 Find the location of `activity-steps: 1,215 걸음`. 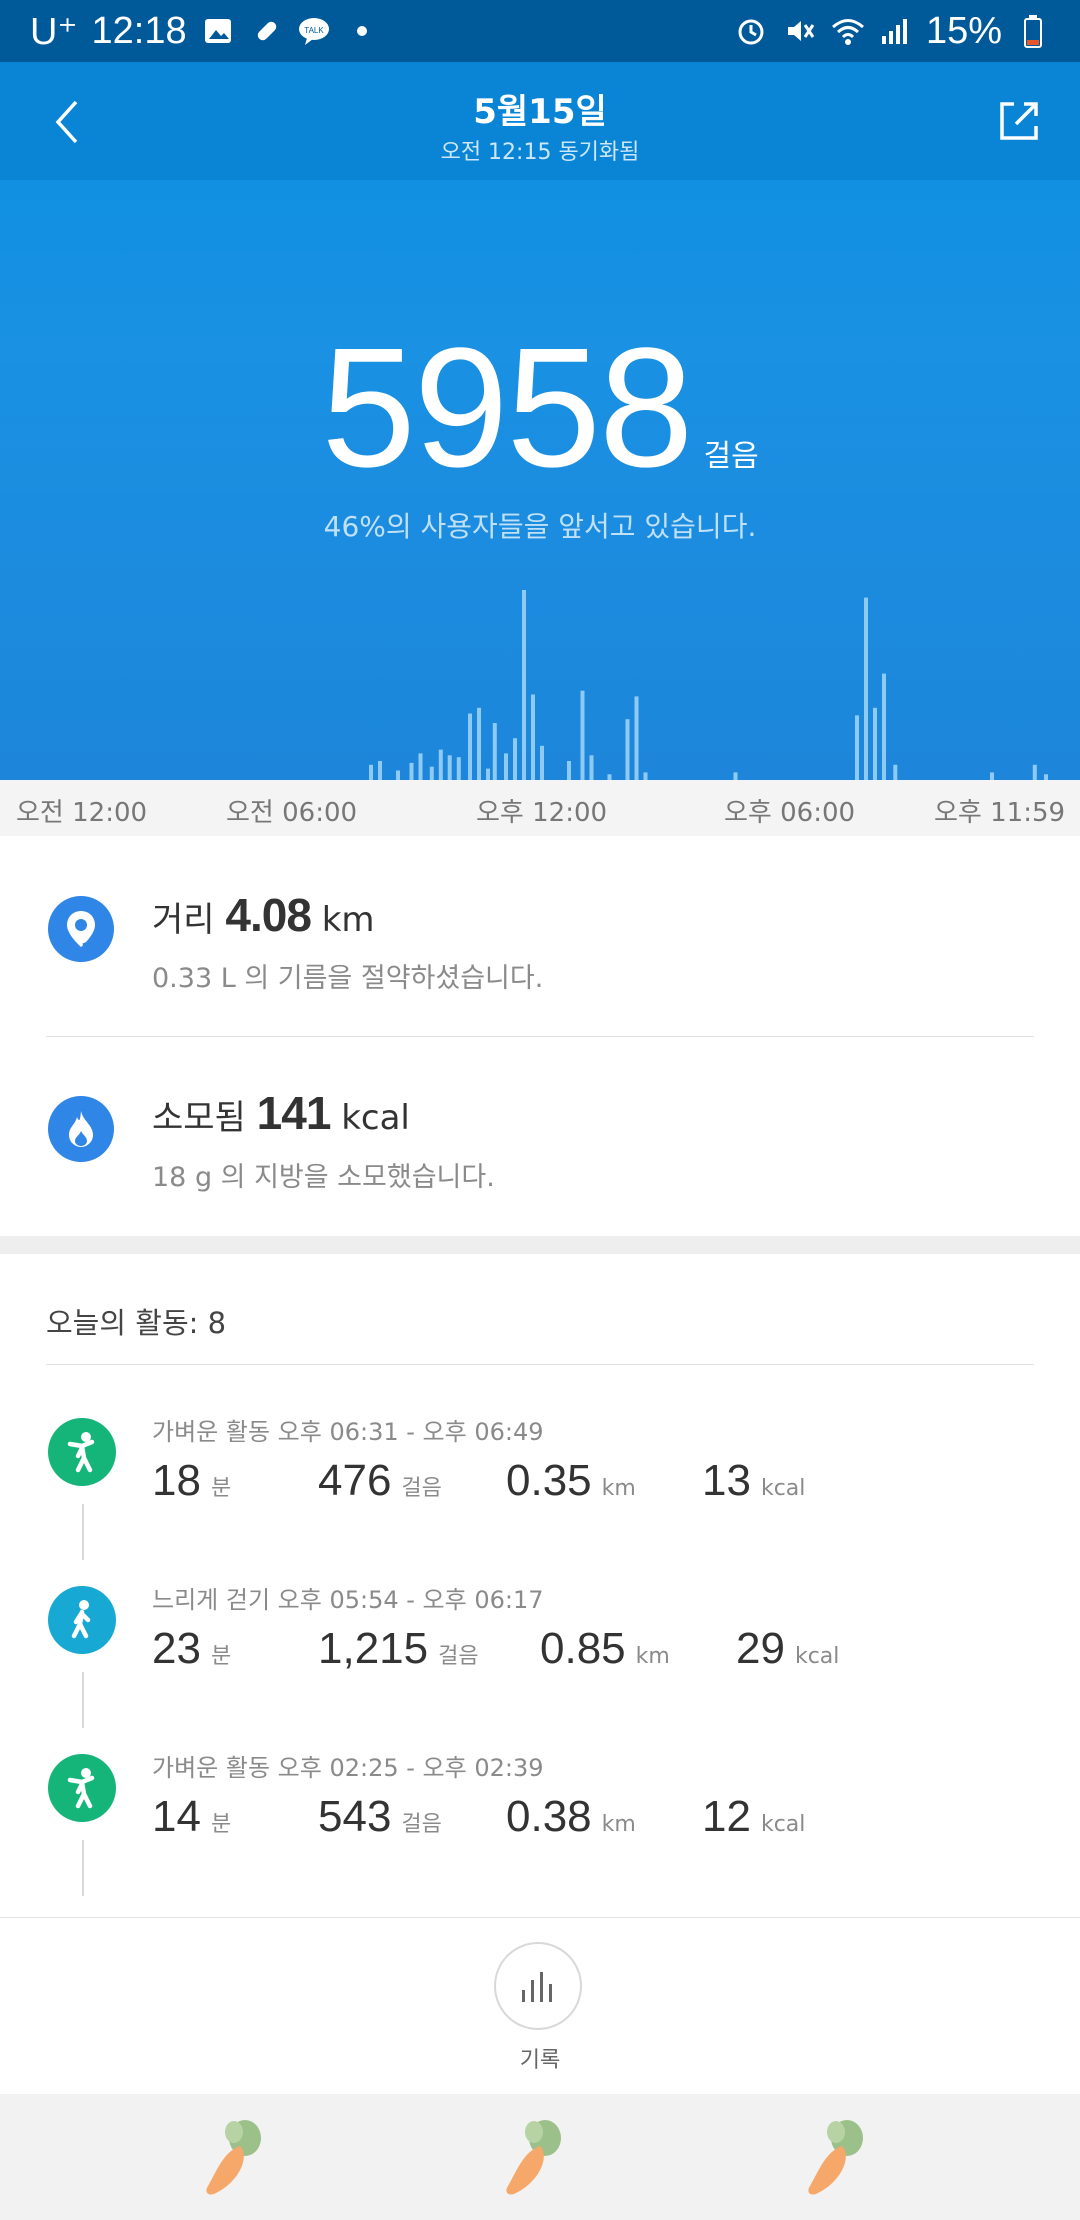

activity-steps: 1,215 걸음 is located at coordinates (398, 1648).